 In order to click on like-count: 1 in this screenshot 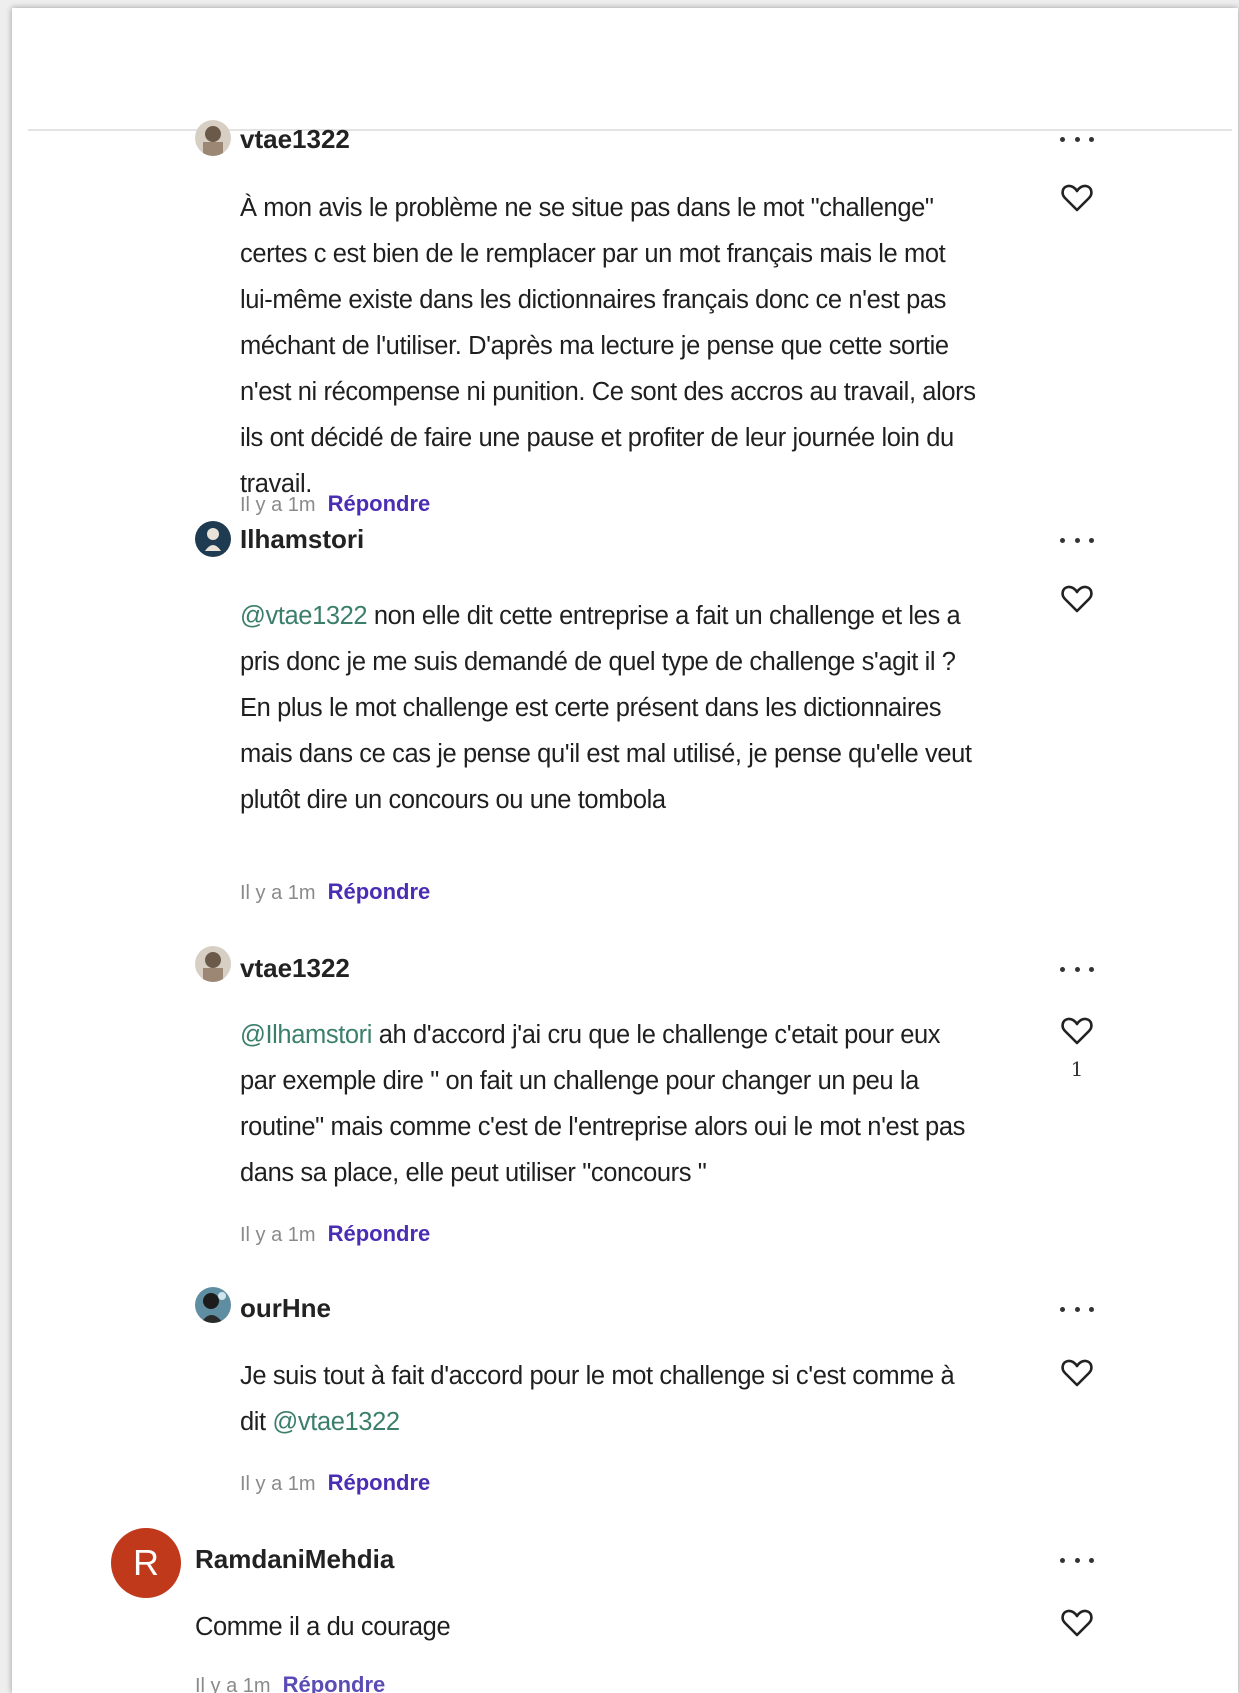, I will do `click(1077, 1069)`.